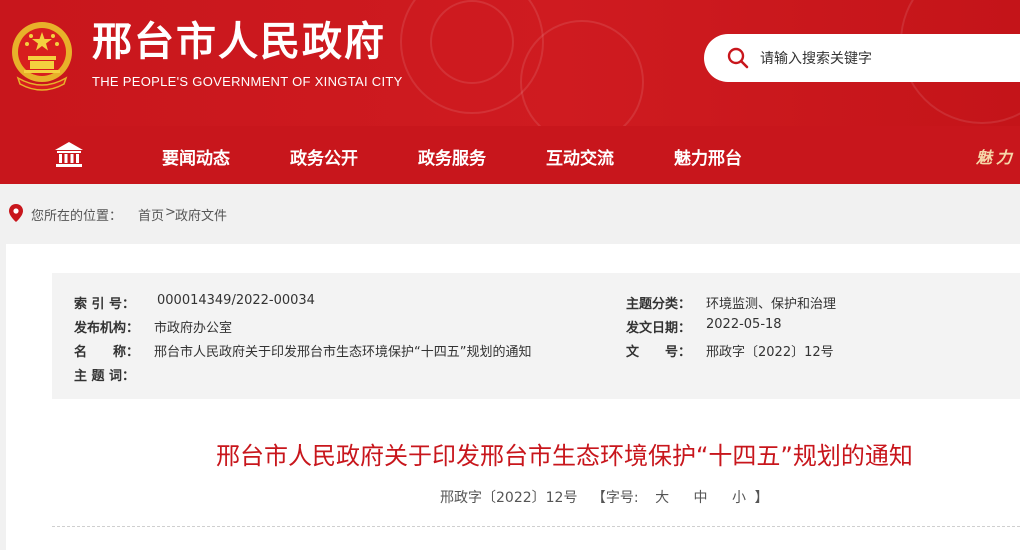  I want to click on document-name-label: 名 称：, so click(107, 352).